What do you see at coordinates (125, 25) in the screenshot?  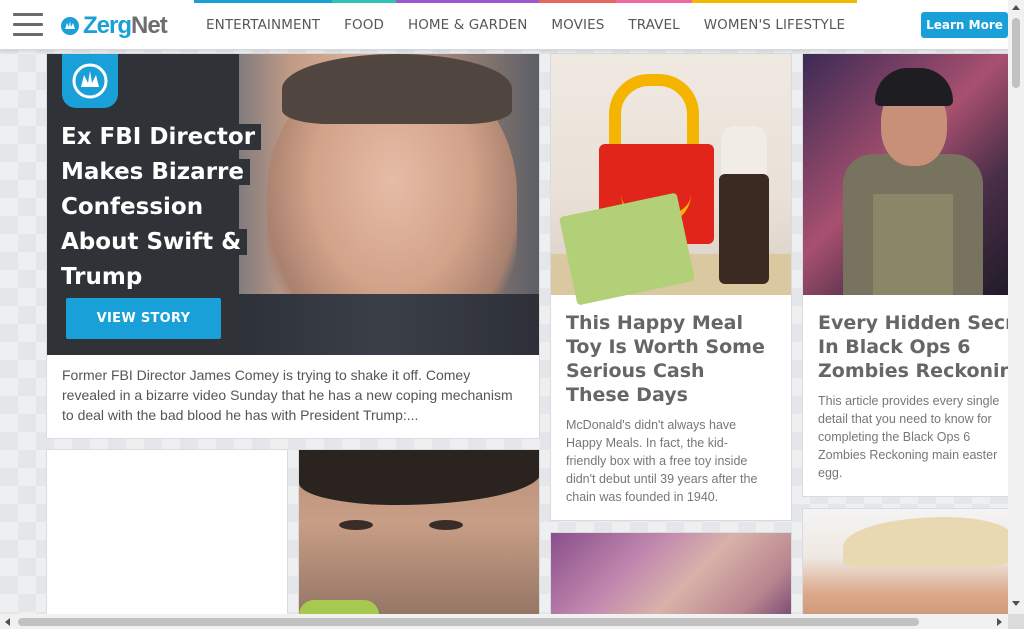 I see `logo-wordmark: ZergNet` at bounding box center [125, 25].